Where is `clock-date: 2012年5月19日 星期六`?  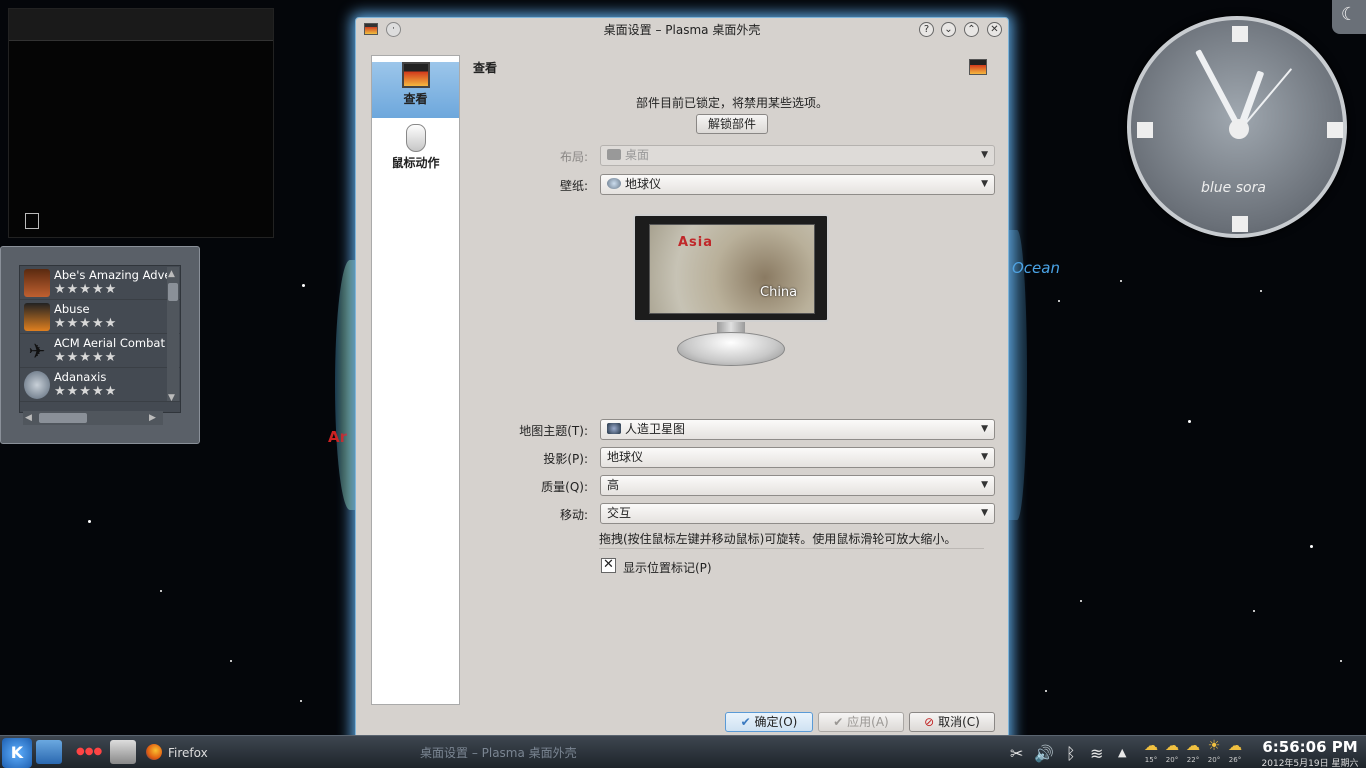 clock-date: 2012年5月19日 星期六 is located at coordinates (1310, 763).